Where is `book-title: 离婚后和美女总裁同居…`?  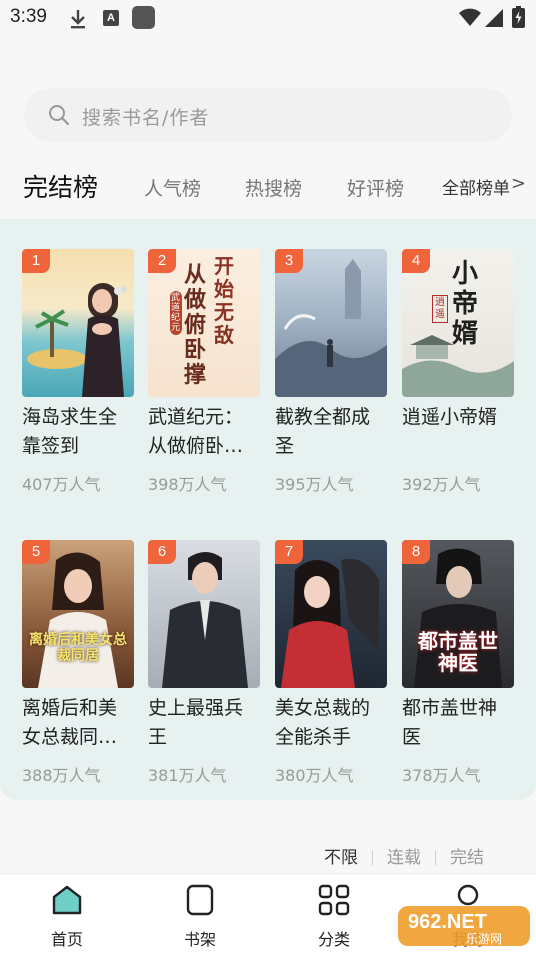 book-title: 离婚后和美女总裁同居… is located at coordinates (70, 722).